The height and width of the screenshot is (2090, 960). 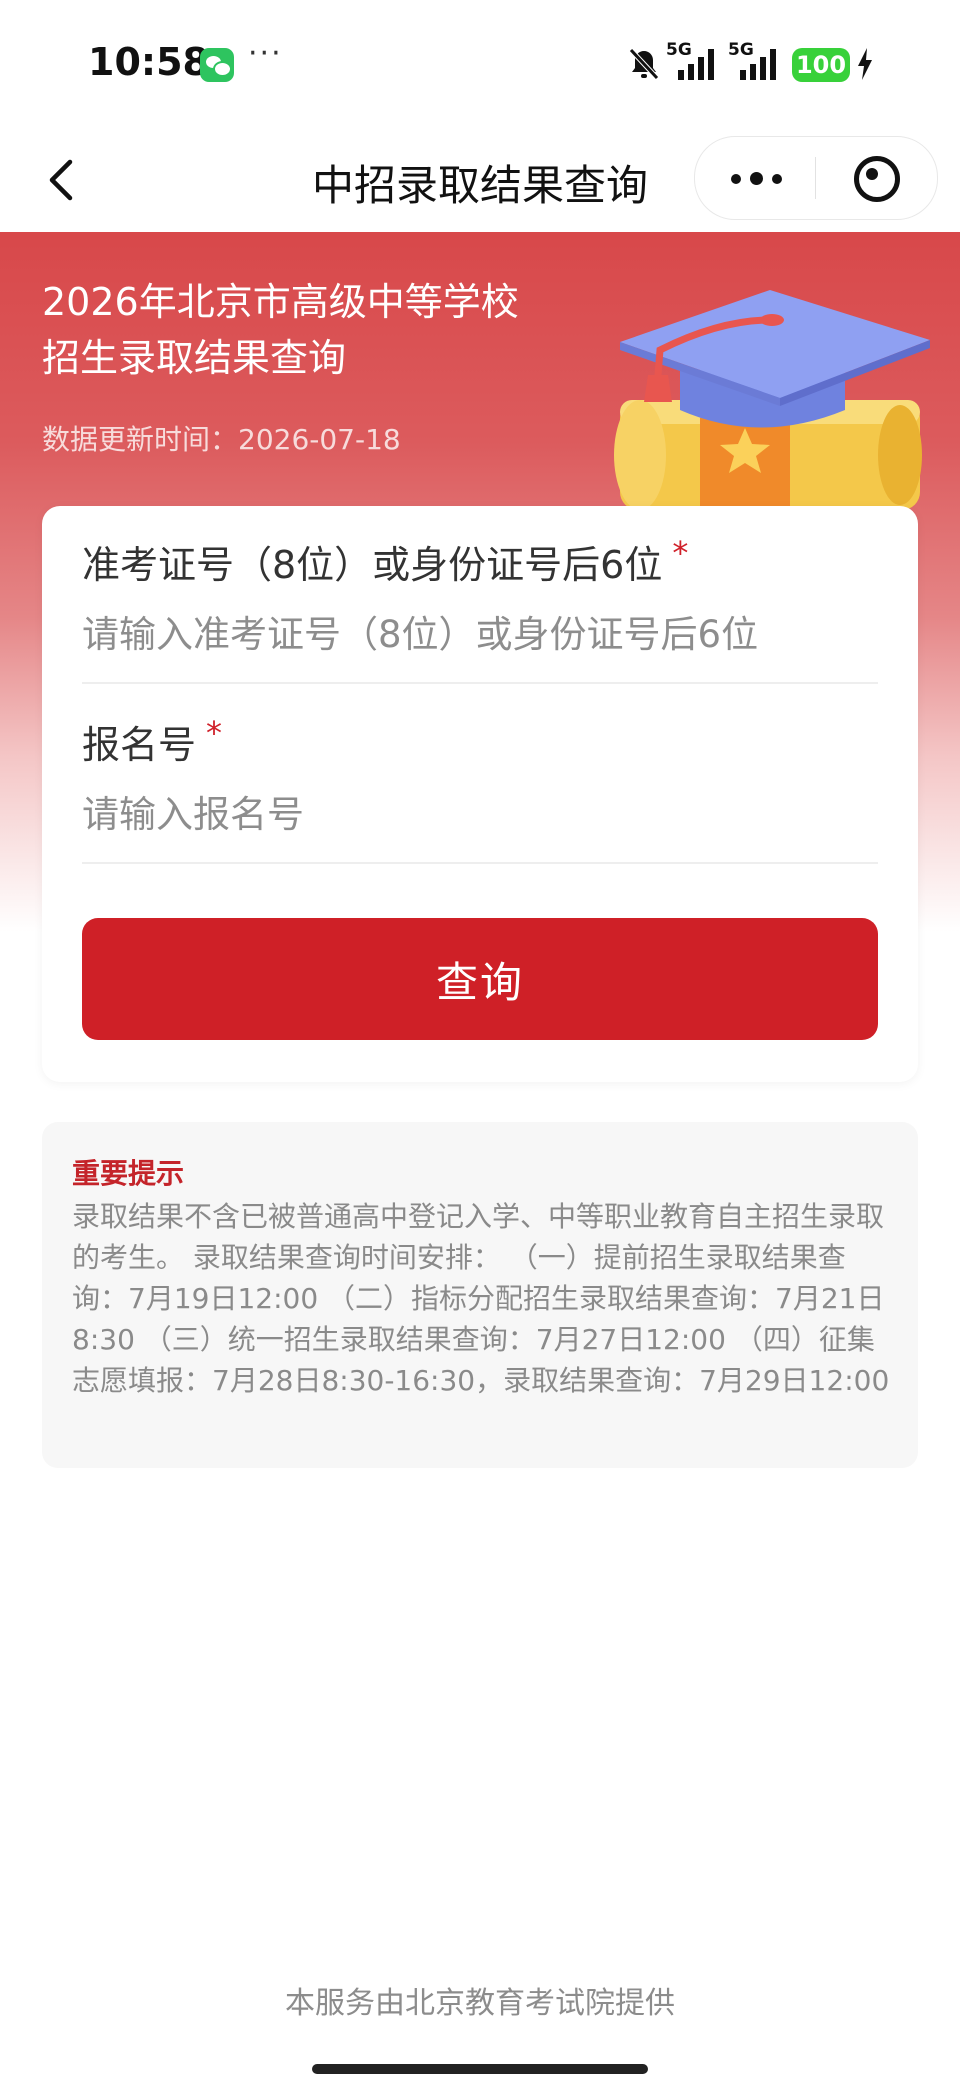 What do you see at coordinates (696, 64) in the screenshot?
I see `signal-icon` at bounding box center [696, 64].